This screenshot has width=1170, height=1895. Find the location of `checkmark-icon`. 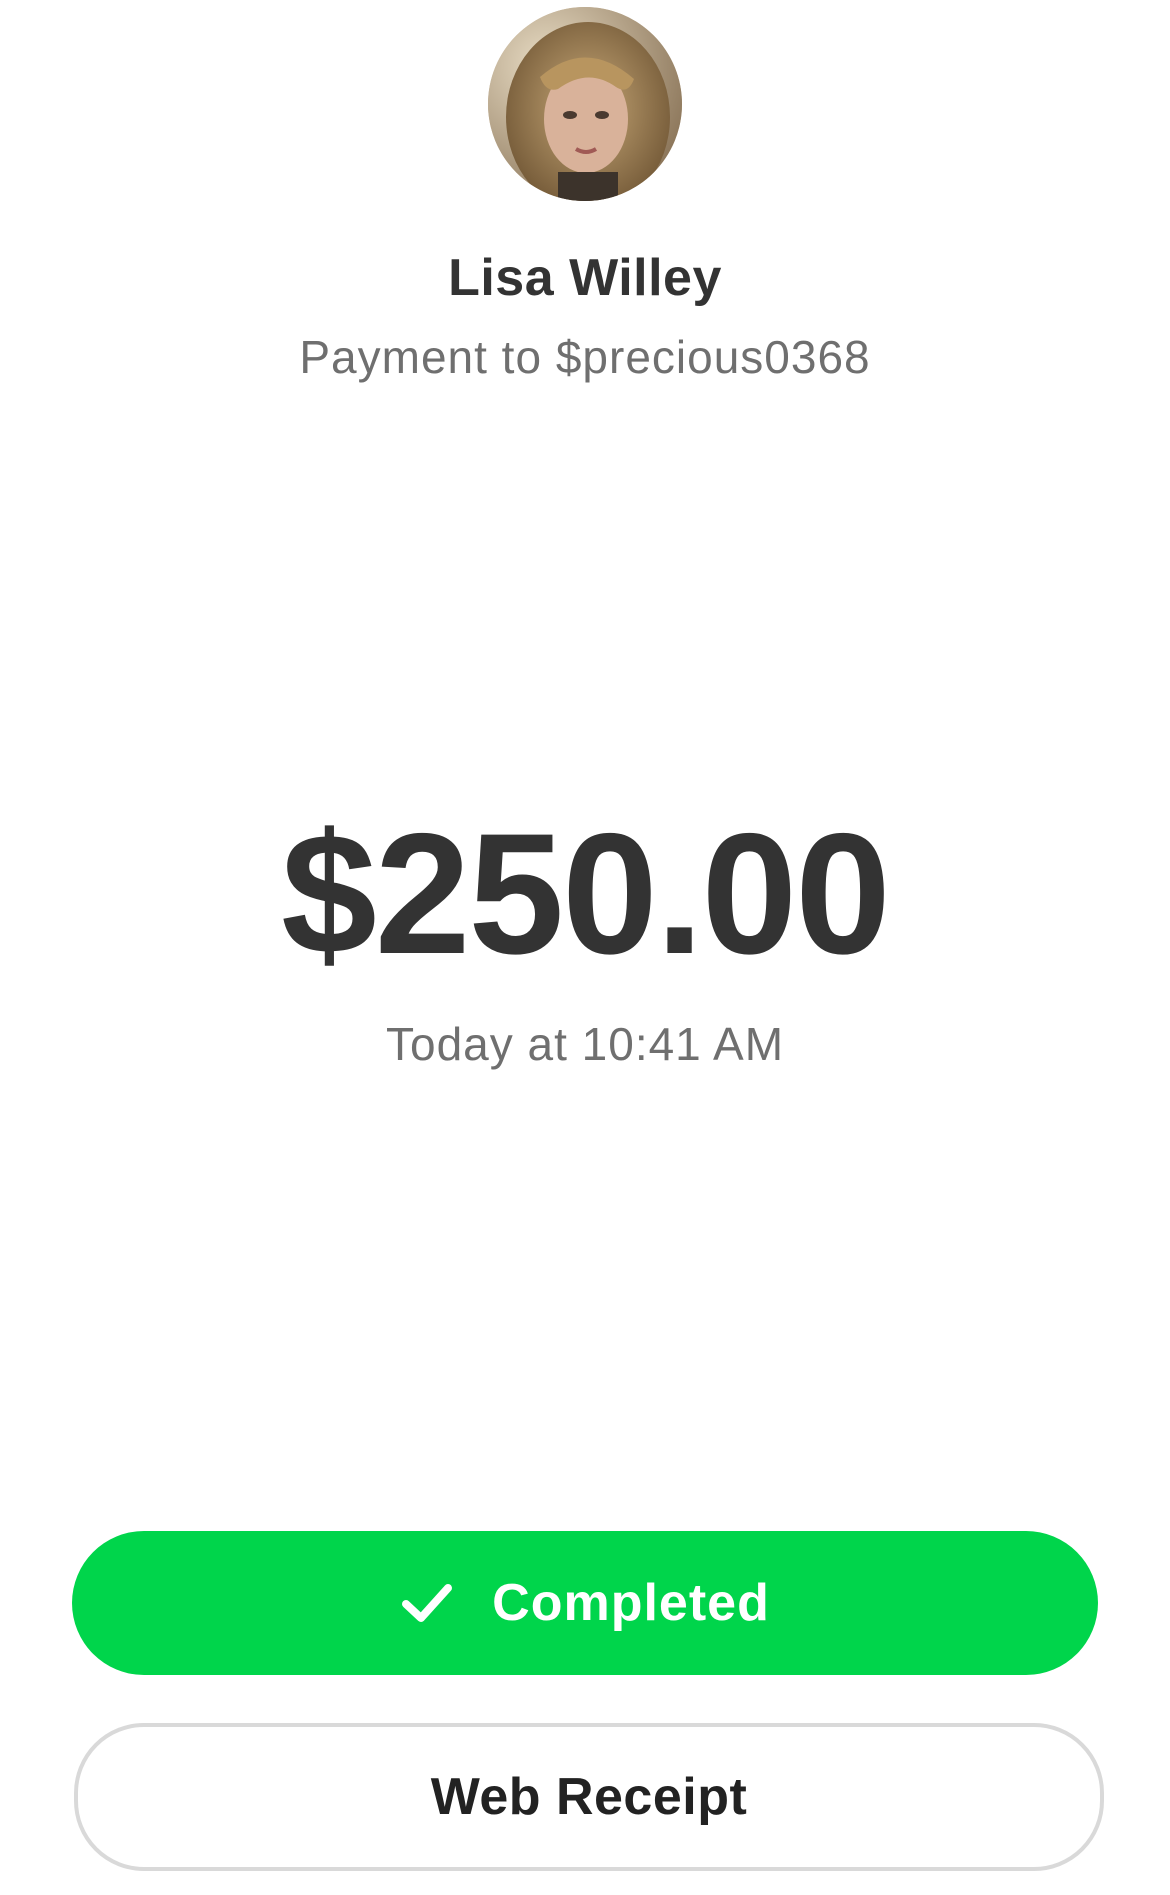

checkmark-icon is located at coordinates (427, 1603).